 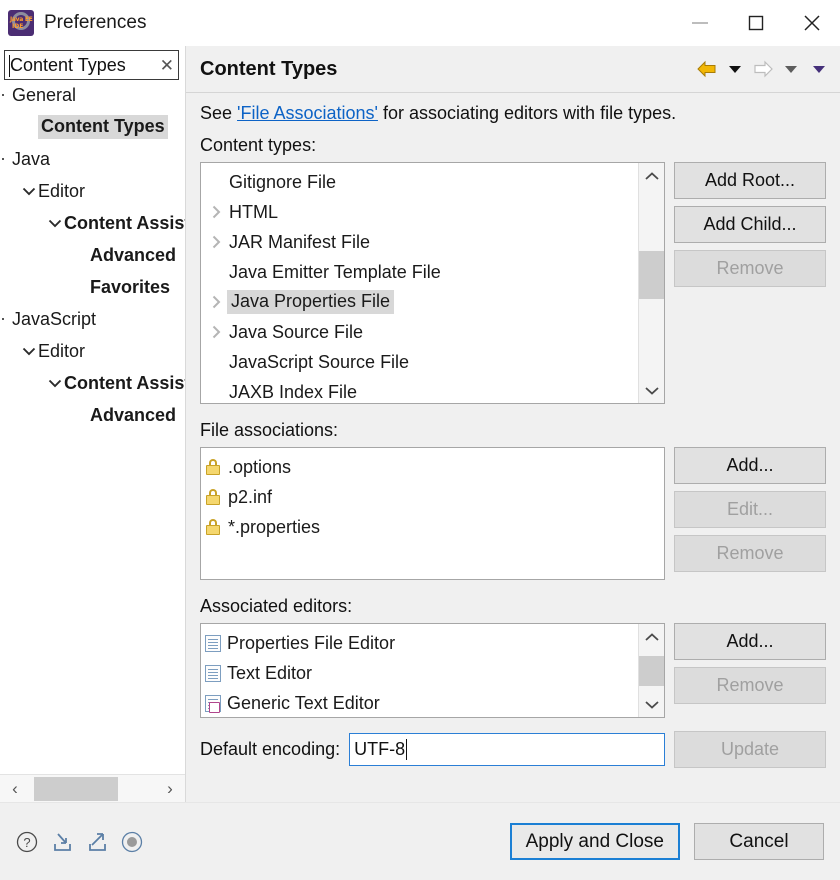 What do you see at coordinates (269, 430) in the screenshot?
I see `file-associations-label: File associations:` at bounding box center [269, 430].